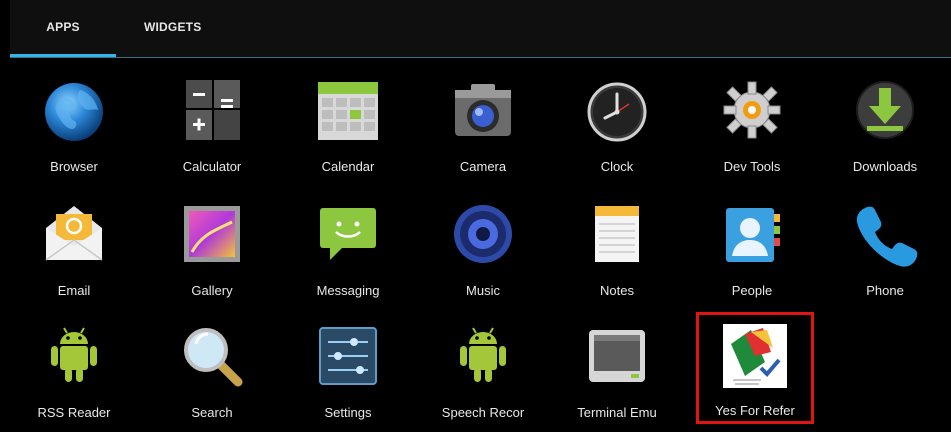 This screenshot has width=951, height=432. I want to click on contacts-icon, so click(752, 234).